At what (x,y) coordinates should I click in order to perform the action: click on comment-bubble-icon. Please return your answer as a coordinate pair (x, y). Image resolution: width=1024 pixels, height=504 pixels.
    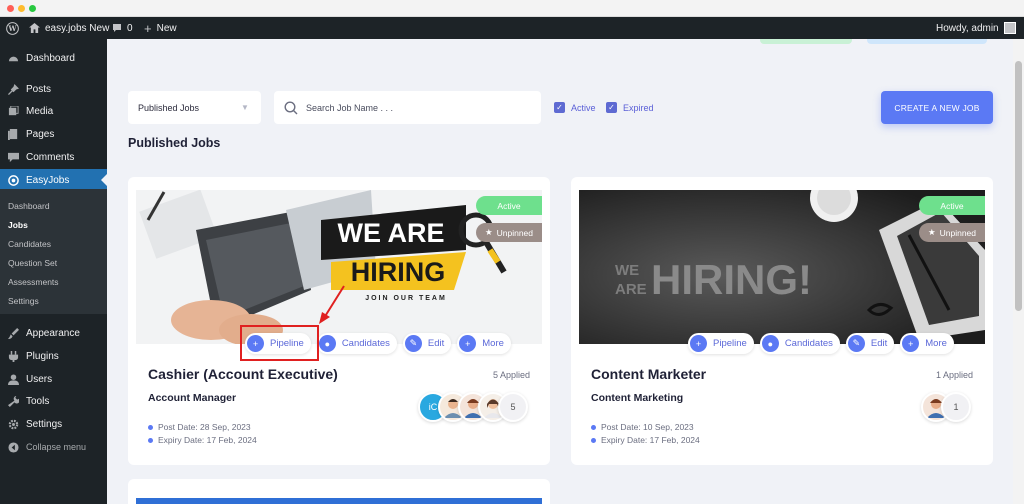
    Looking at the image, I should click on (117, 28).